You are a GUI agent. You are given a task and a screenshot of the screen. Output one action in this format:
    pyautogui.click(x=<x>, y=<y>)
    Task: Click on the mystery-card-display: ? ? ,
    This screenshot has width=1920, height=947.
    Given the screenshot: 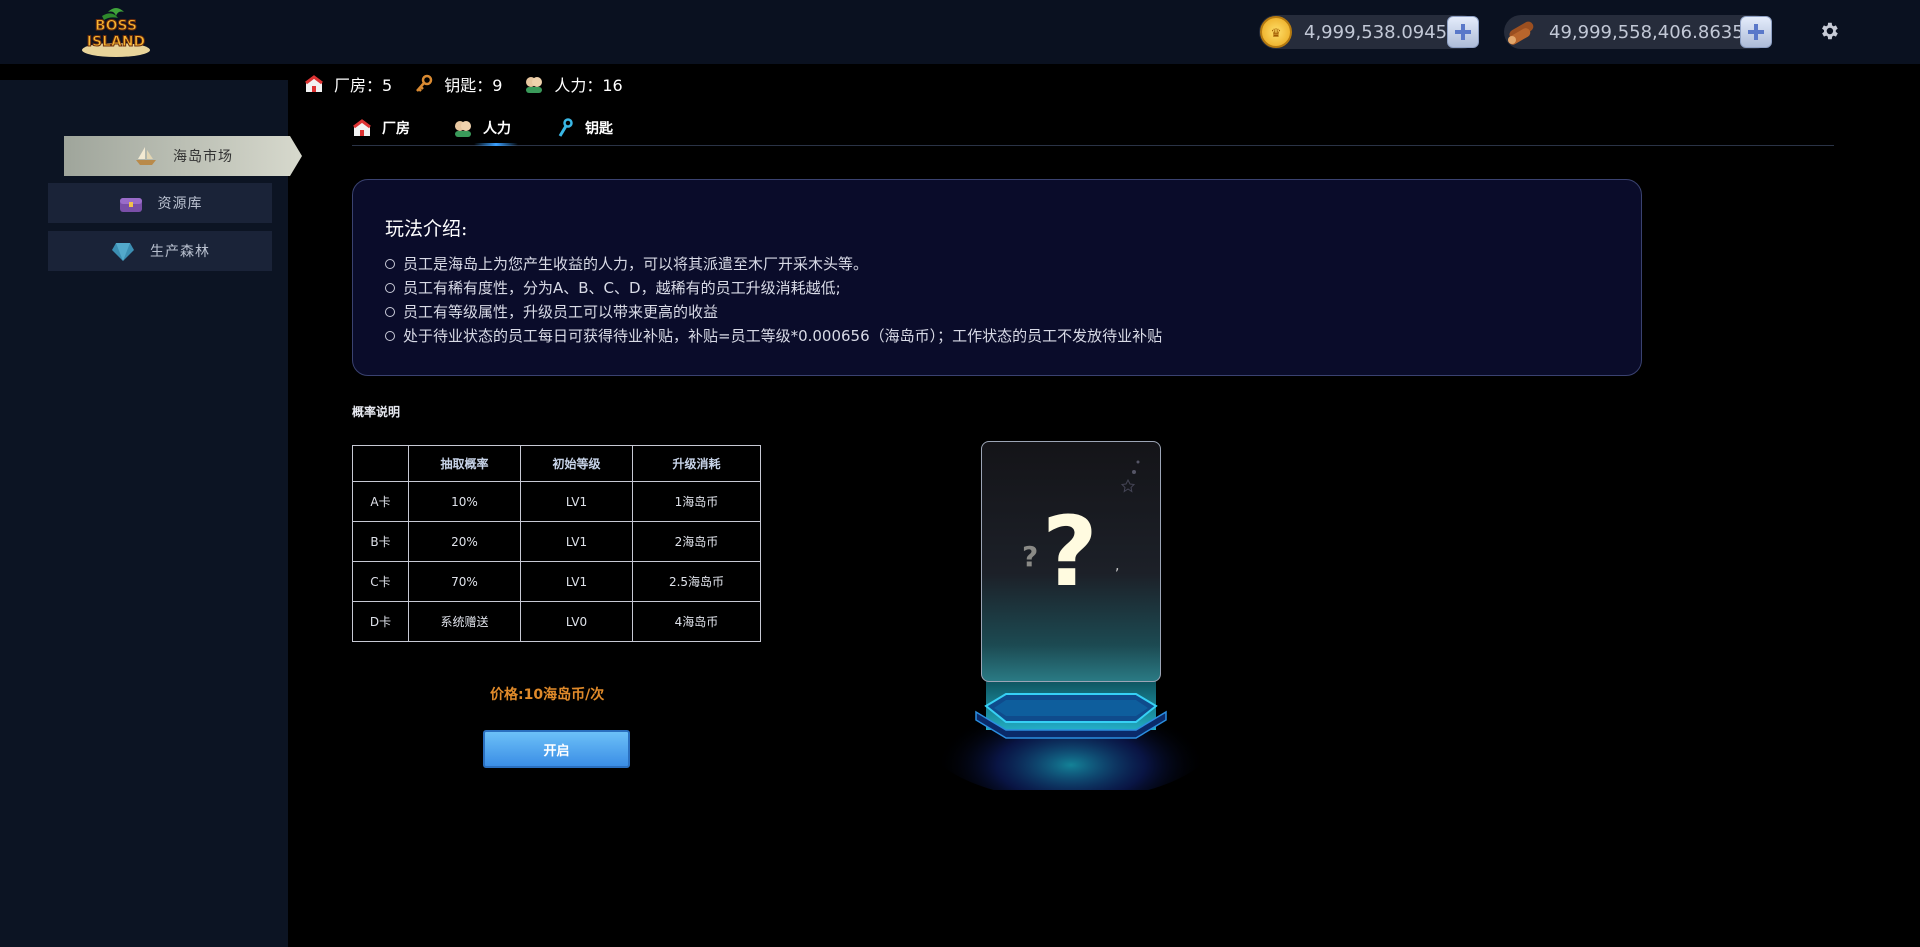 What is the action you would take?
    pyautogui.click(x=1080, y=610)
    